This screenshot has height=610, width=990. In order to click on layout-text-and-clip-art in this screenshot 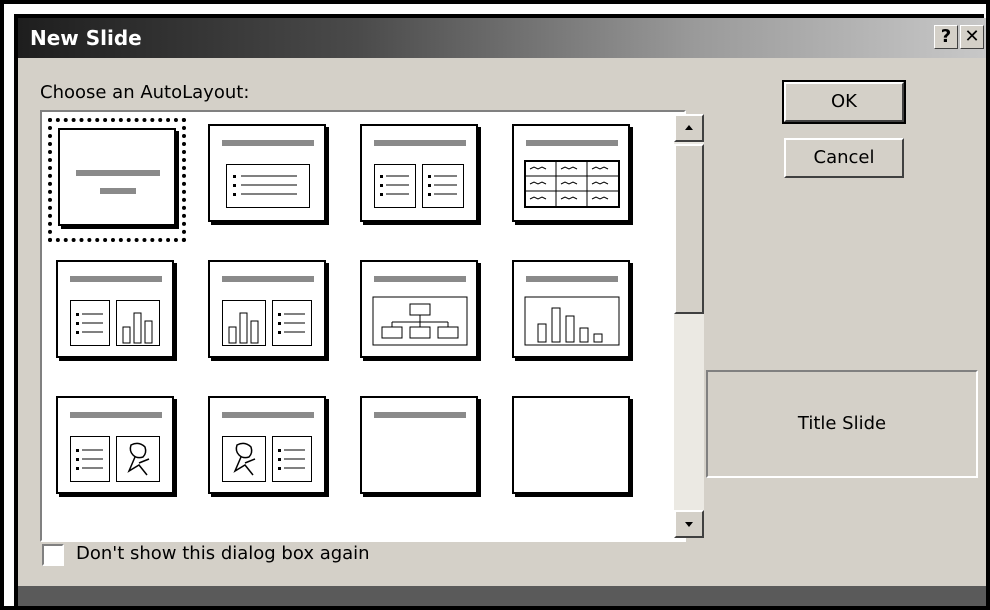, I will do `click(121, 451)`.